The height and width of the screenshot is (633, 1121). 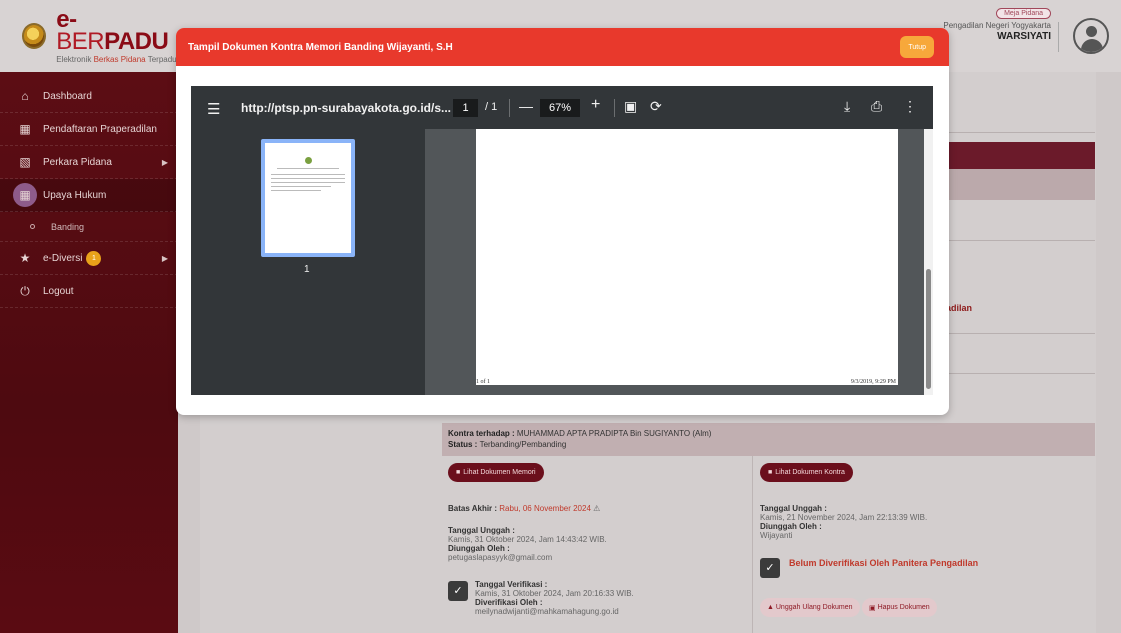 I want to click on page-thumbnail, so click(x=308, y=198).